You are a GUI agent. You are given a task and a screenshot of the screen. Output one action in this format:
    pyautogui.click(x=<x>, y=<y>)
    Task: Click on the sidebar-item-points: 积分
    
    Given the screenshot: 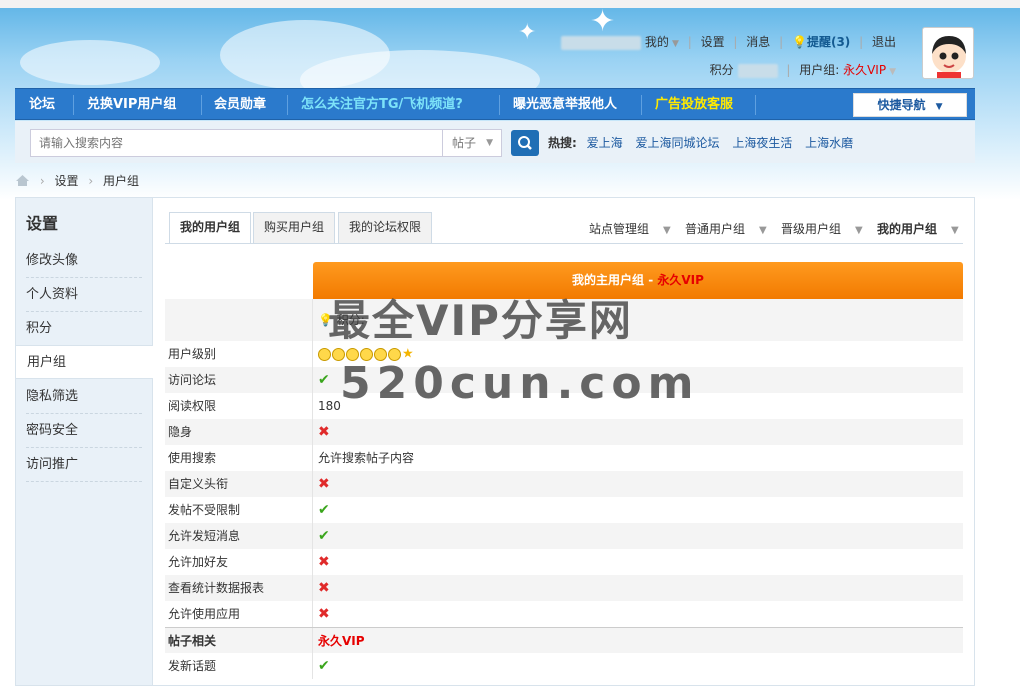 What is the action you would take?
    pyautogui.click(x=84, y=329)
    